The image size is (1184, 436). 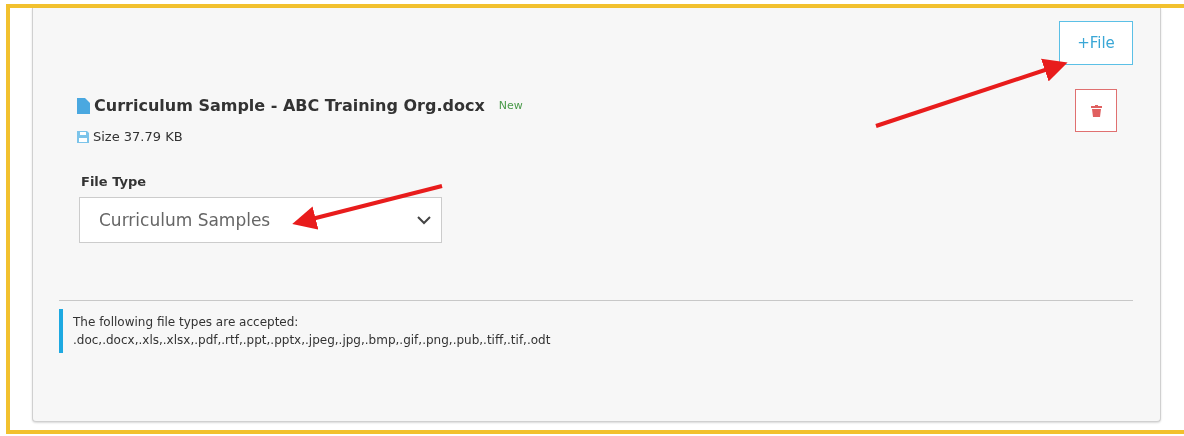 I want to click on delete-button, so click(x=1096, y=110).